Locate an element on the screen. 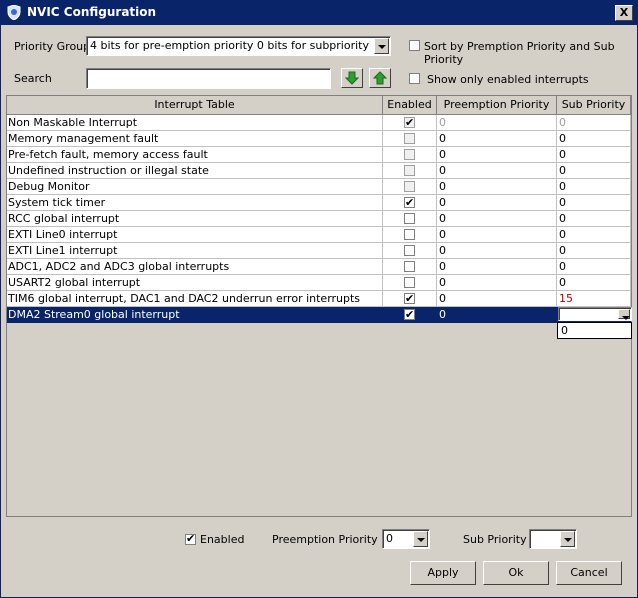  sub-priority-select is located at coordinates (553, 539).